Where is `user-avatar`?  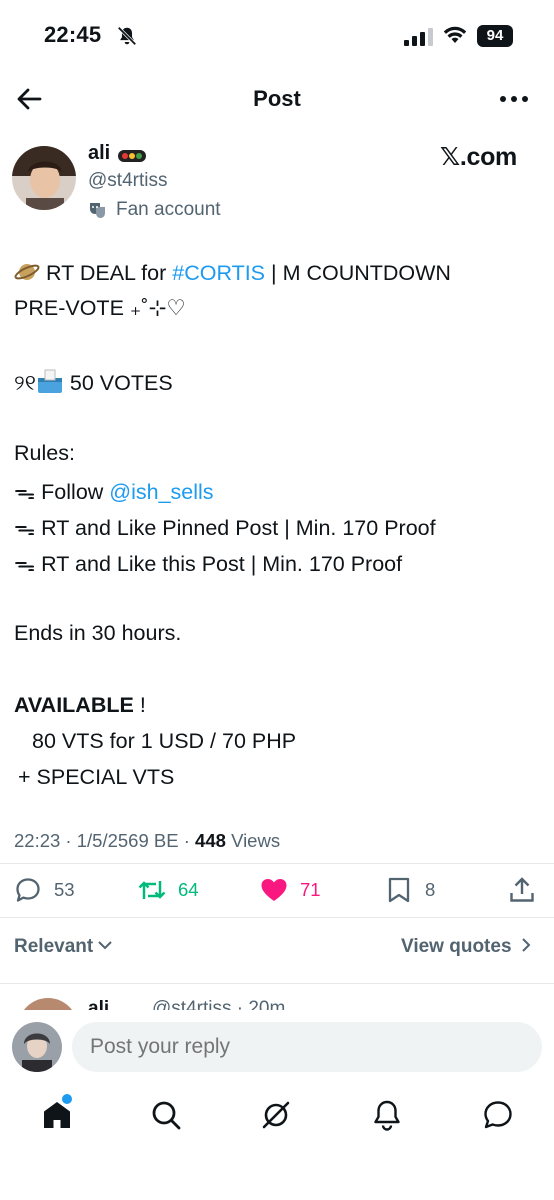 user-avatar is located at coordinates (37, 1047).